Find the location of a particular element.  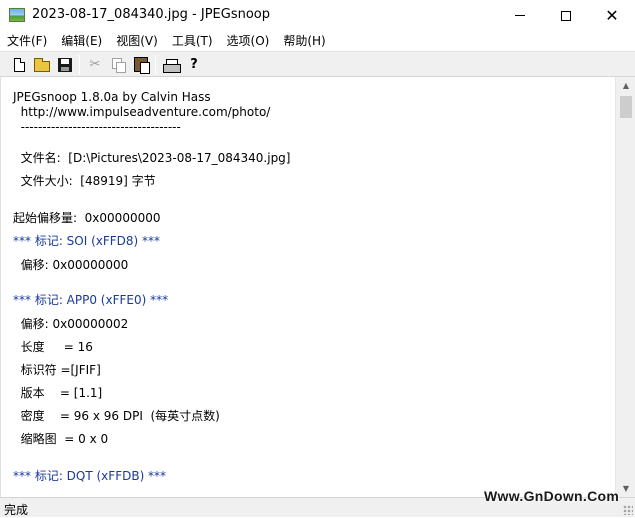

save-button is located at coordinates (65, 64).